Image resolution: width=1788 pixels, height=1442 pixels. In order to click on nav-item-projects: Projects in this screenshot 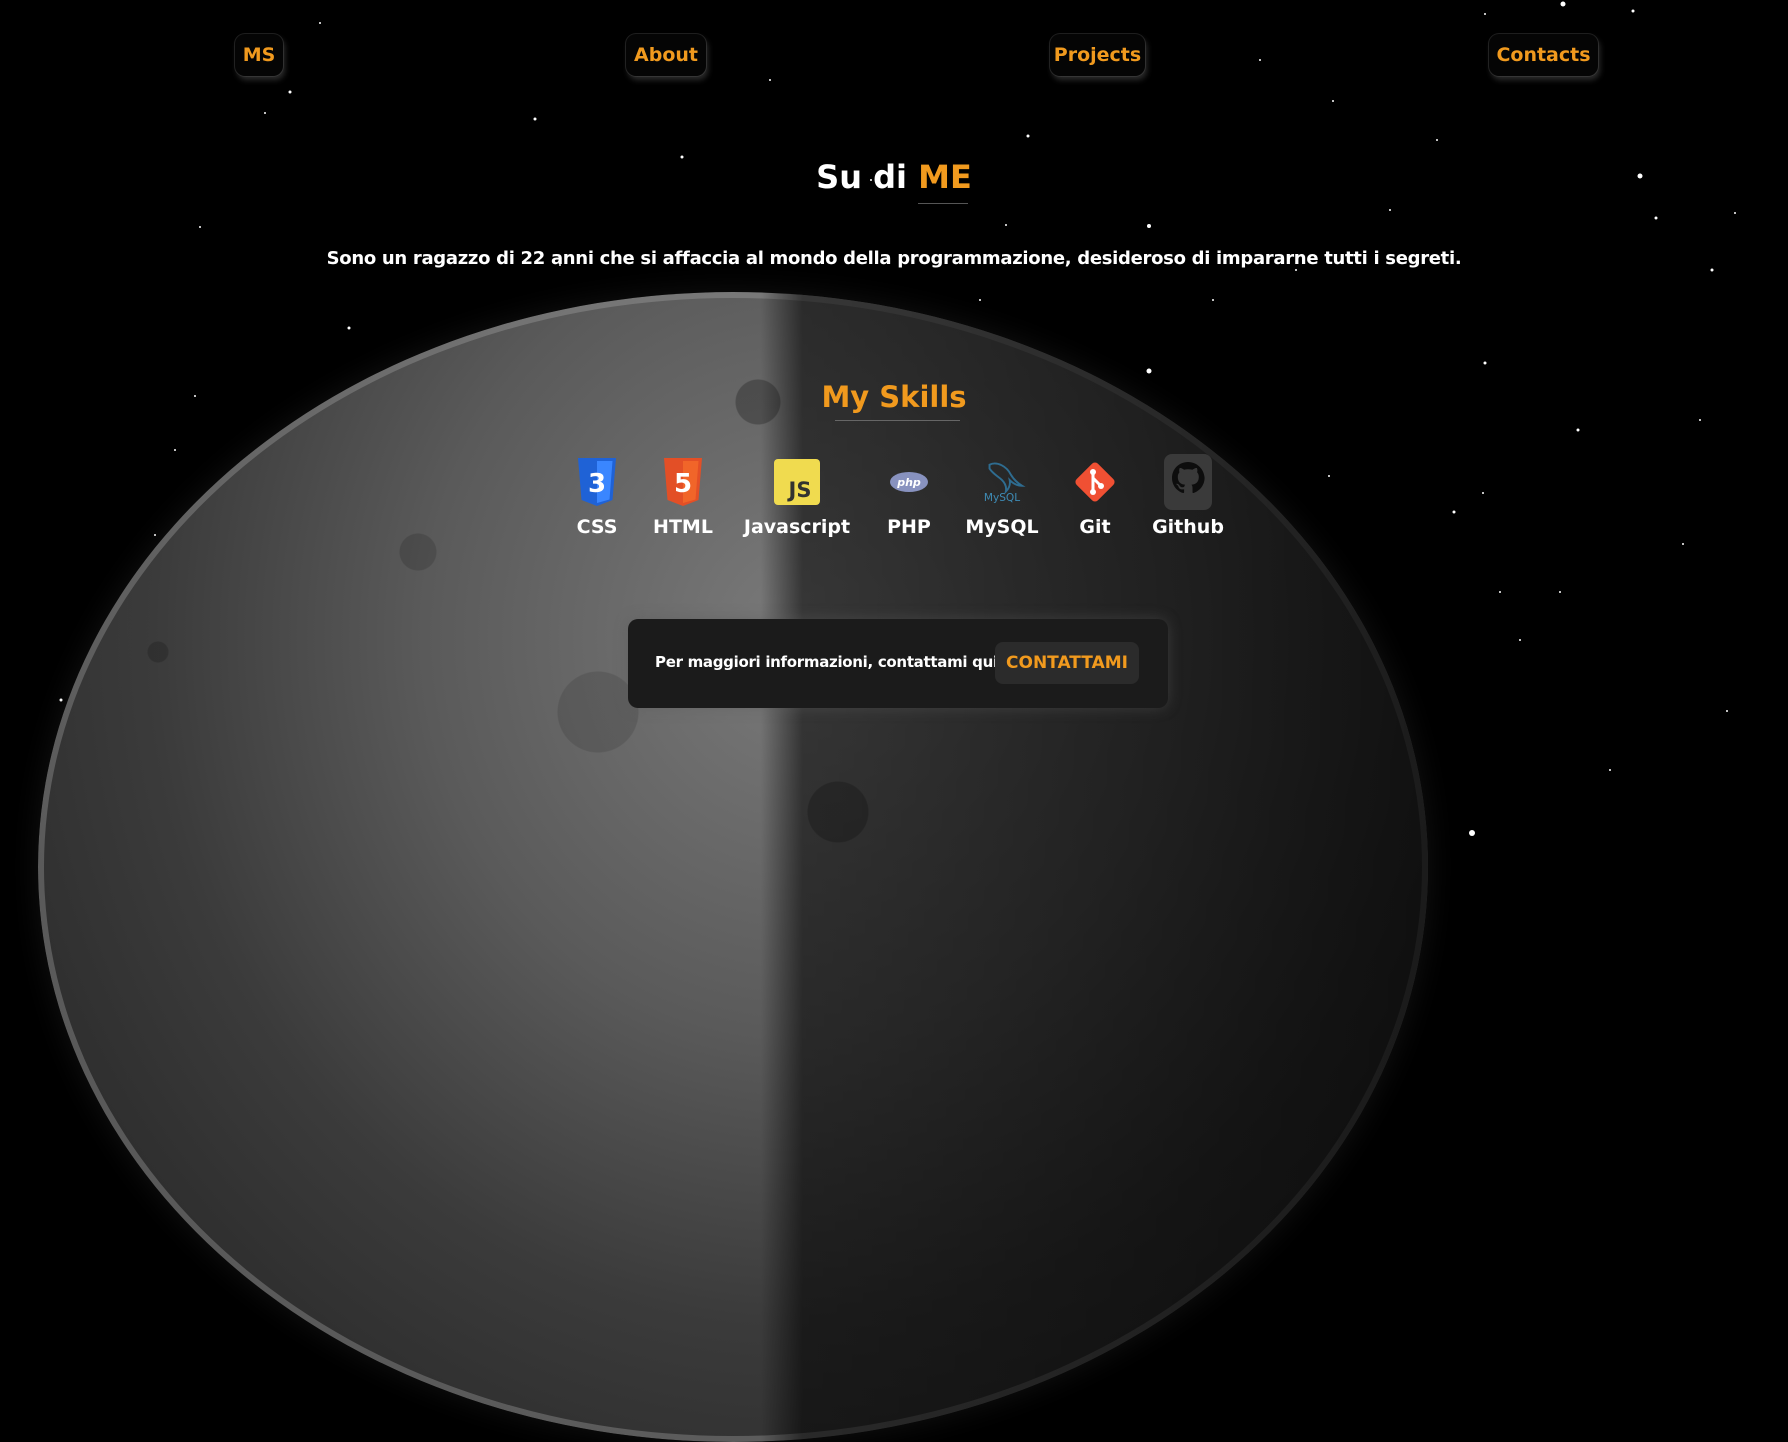, I will do `click(1097, 55)`.